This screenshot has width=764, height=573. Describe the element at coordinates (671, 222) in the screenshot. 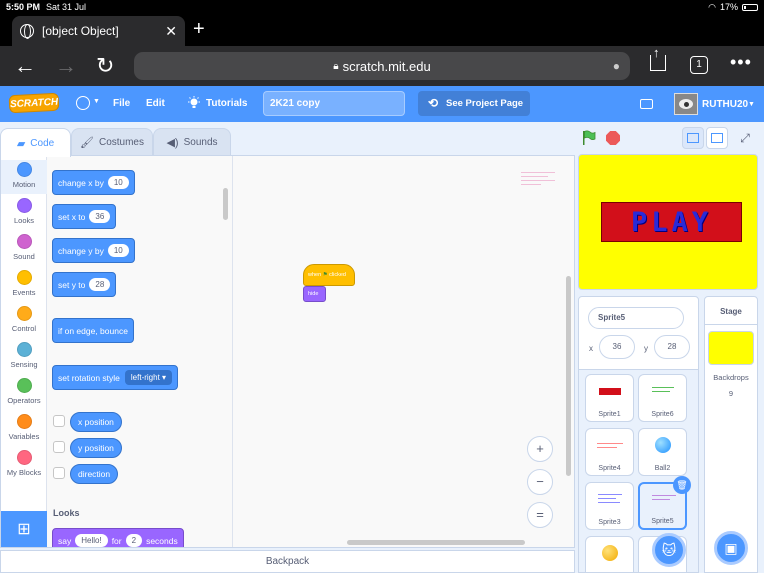

I see `play-sprite: PLAY` at that location.